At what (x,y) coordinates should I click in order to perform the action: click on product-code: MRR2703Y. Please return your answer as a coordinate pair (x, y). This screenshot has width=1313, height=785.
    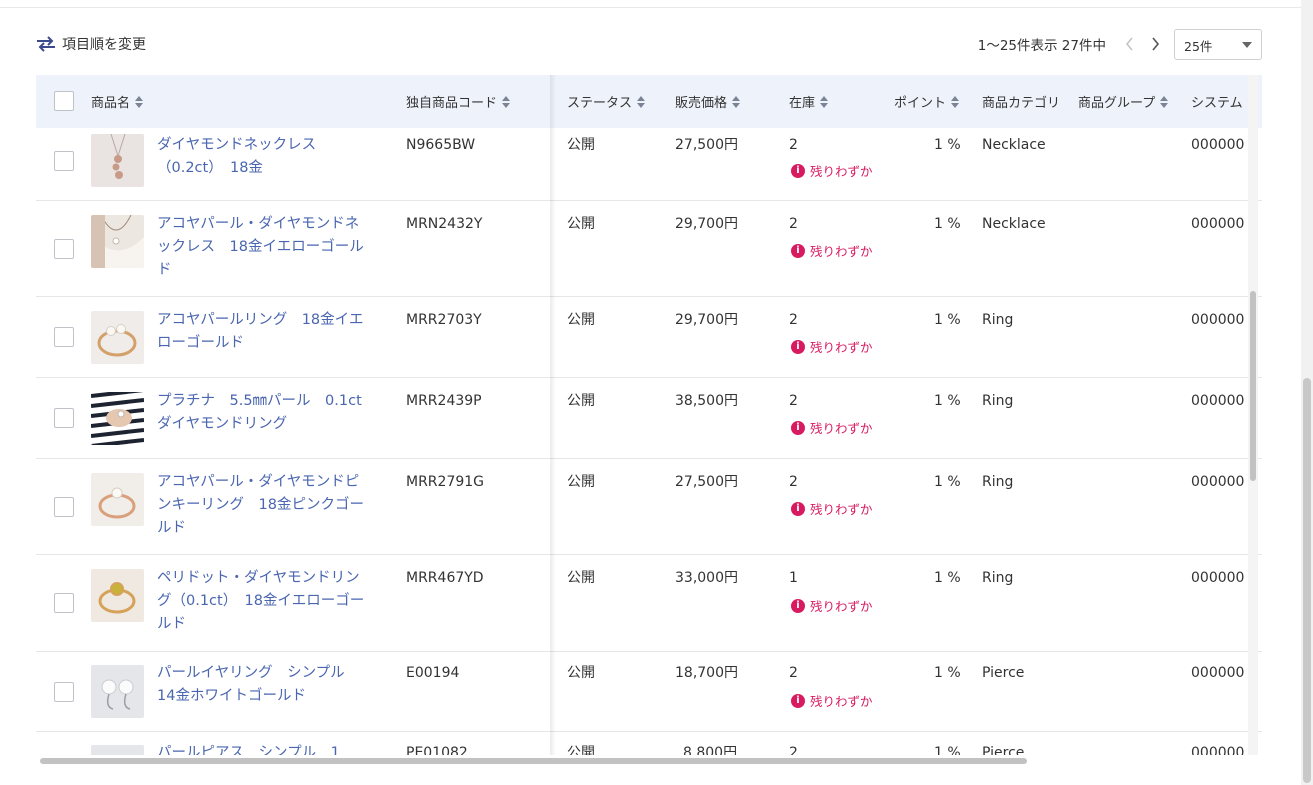
    Looking at the image, I should click on (444, 320).